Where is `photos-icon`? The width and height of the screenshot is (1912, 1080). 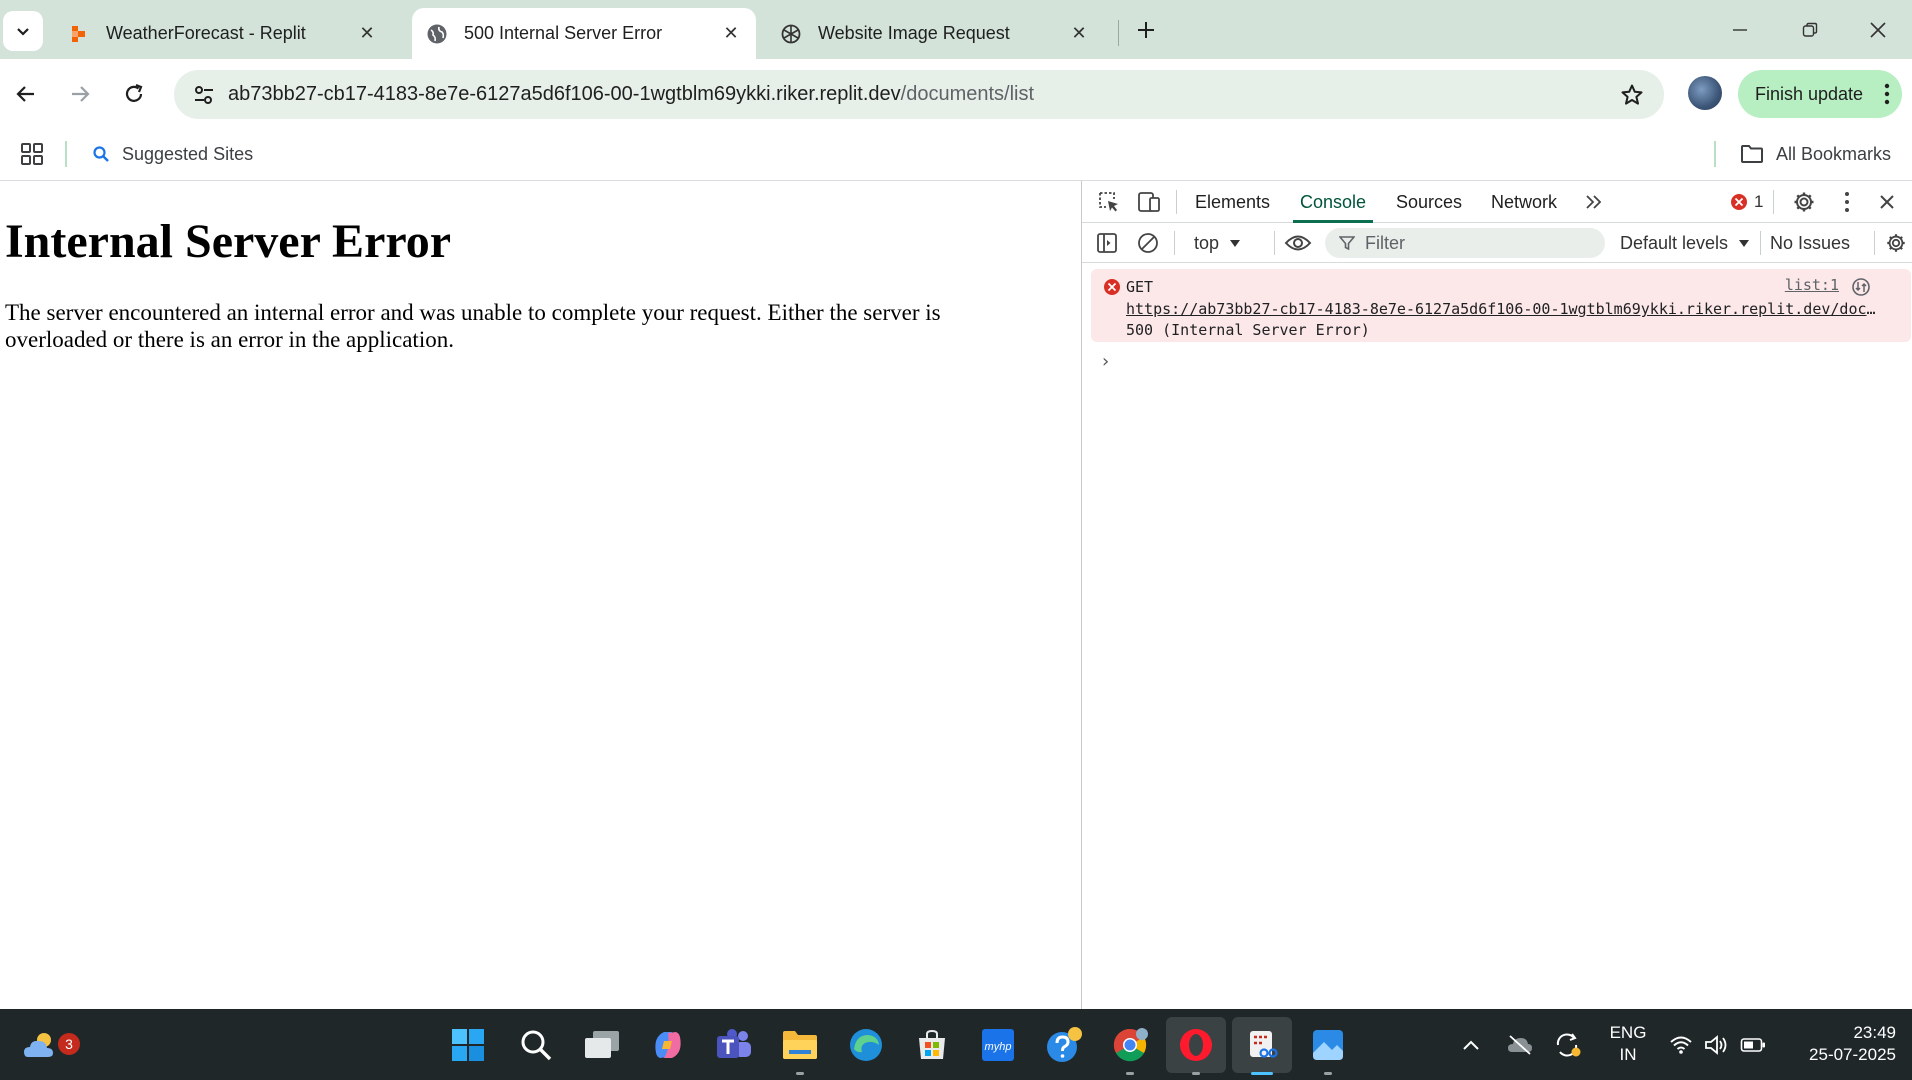
photos-icon is located at coordinates (1328, 1045).